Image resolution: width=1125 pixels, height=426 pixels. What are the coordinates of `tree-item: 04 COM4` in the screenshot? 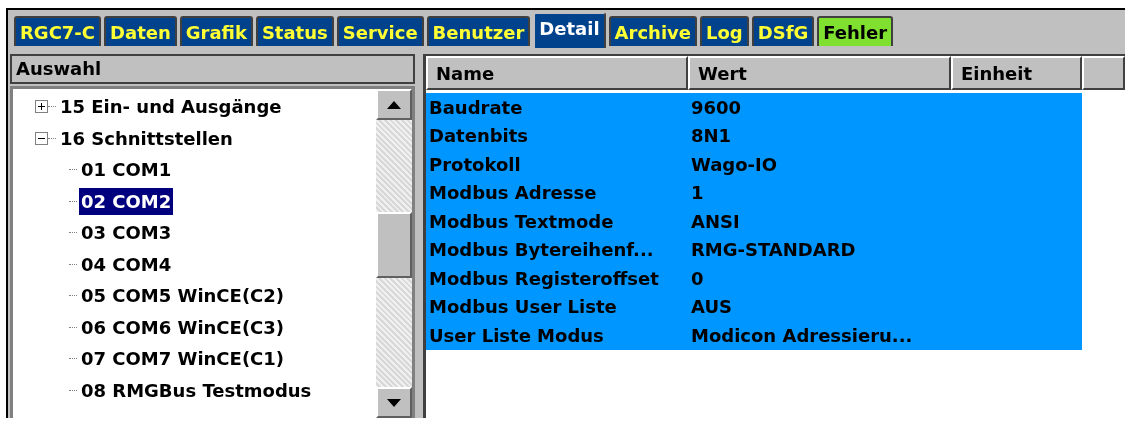 It's located at (126, 264).